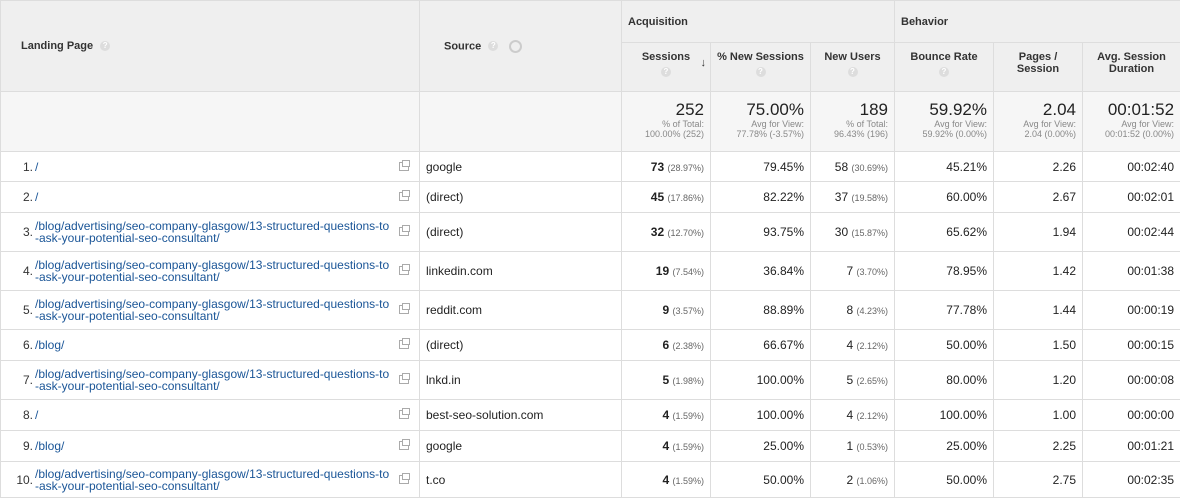 The height and width of the screenshot is (498, 1180). Describe the element at coordinates (1131, 232) in the screenshot. I see `avg-session-duration-cell: 00:02:44` at that location.